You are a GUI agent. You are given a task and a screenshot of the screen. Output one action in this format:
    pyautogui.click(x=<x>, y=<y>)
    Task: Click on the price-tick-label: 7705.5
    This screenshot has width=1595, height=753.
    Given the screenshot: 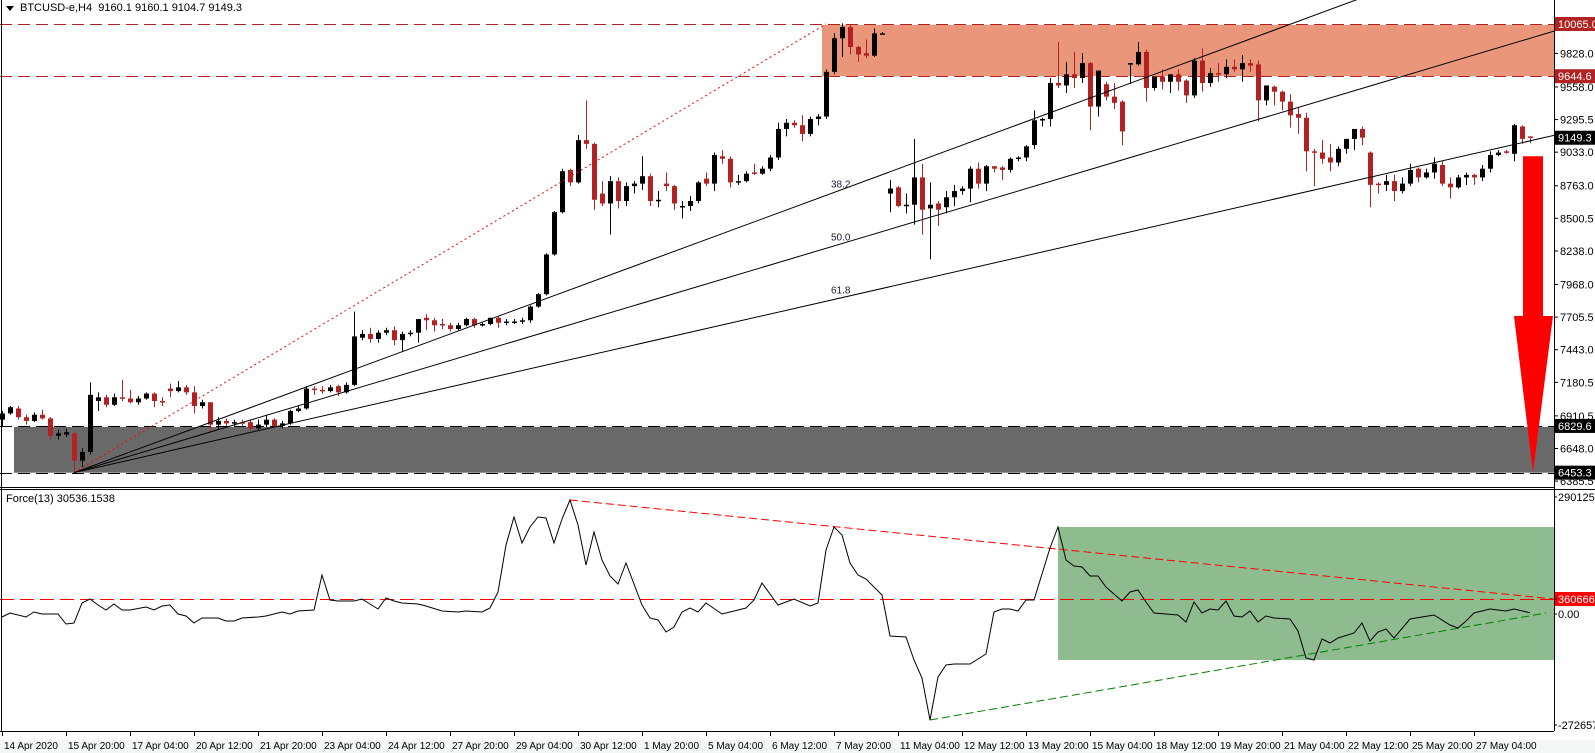 What is the action you would take?
    pyautogui.click(x=1577, y=318)
    